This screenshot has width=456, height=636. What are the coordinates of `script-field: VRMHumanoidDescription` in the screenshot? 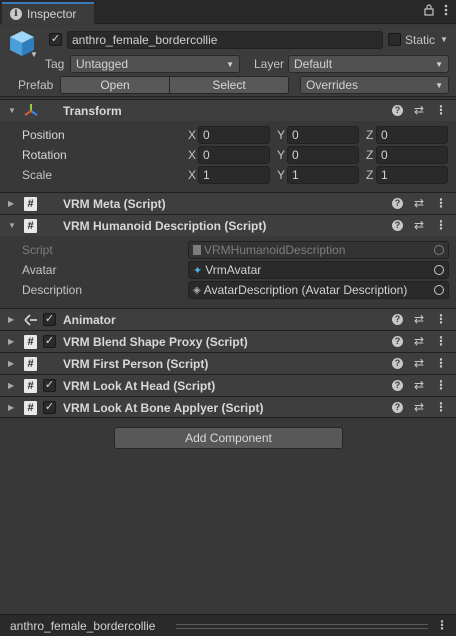 It's located at (318, 250).